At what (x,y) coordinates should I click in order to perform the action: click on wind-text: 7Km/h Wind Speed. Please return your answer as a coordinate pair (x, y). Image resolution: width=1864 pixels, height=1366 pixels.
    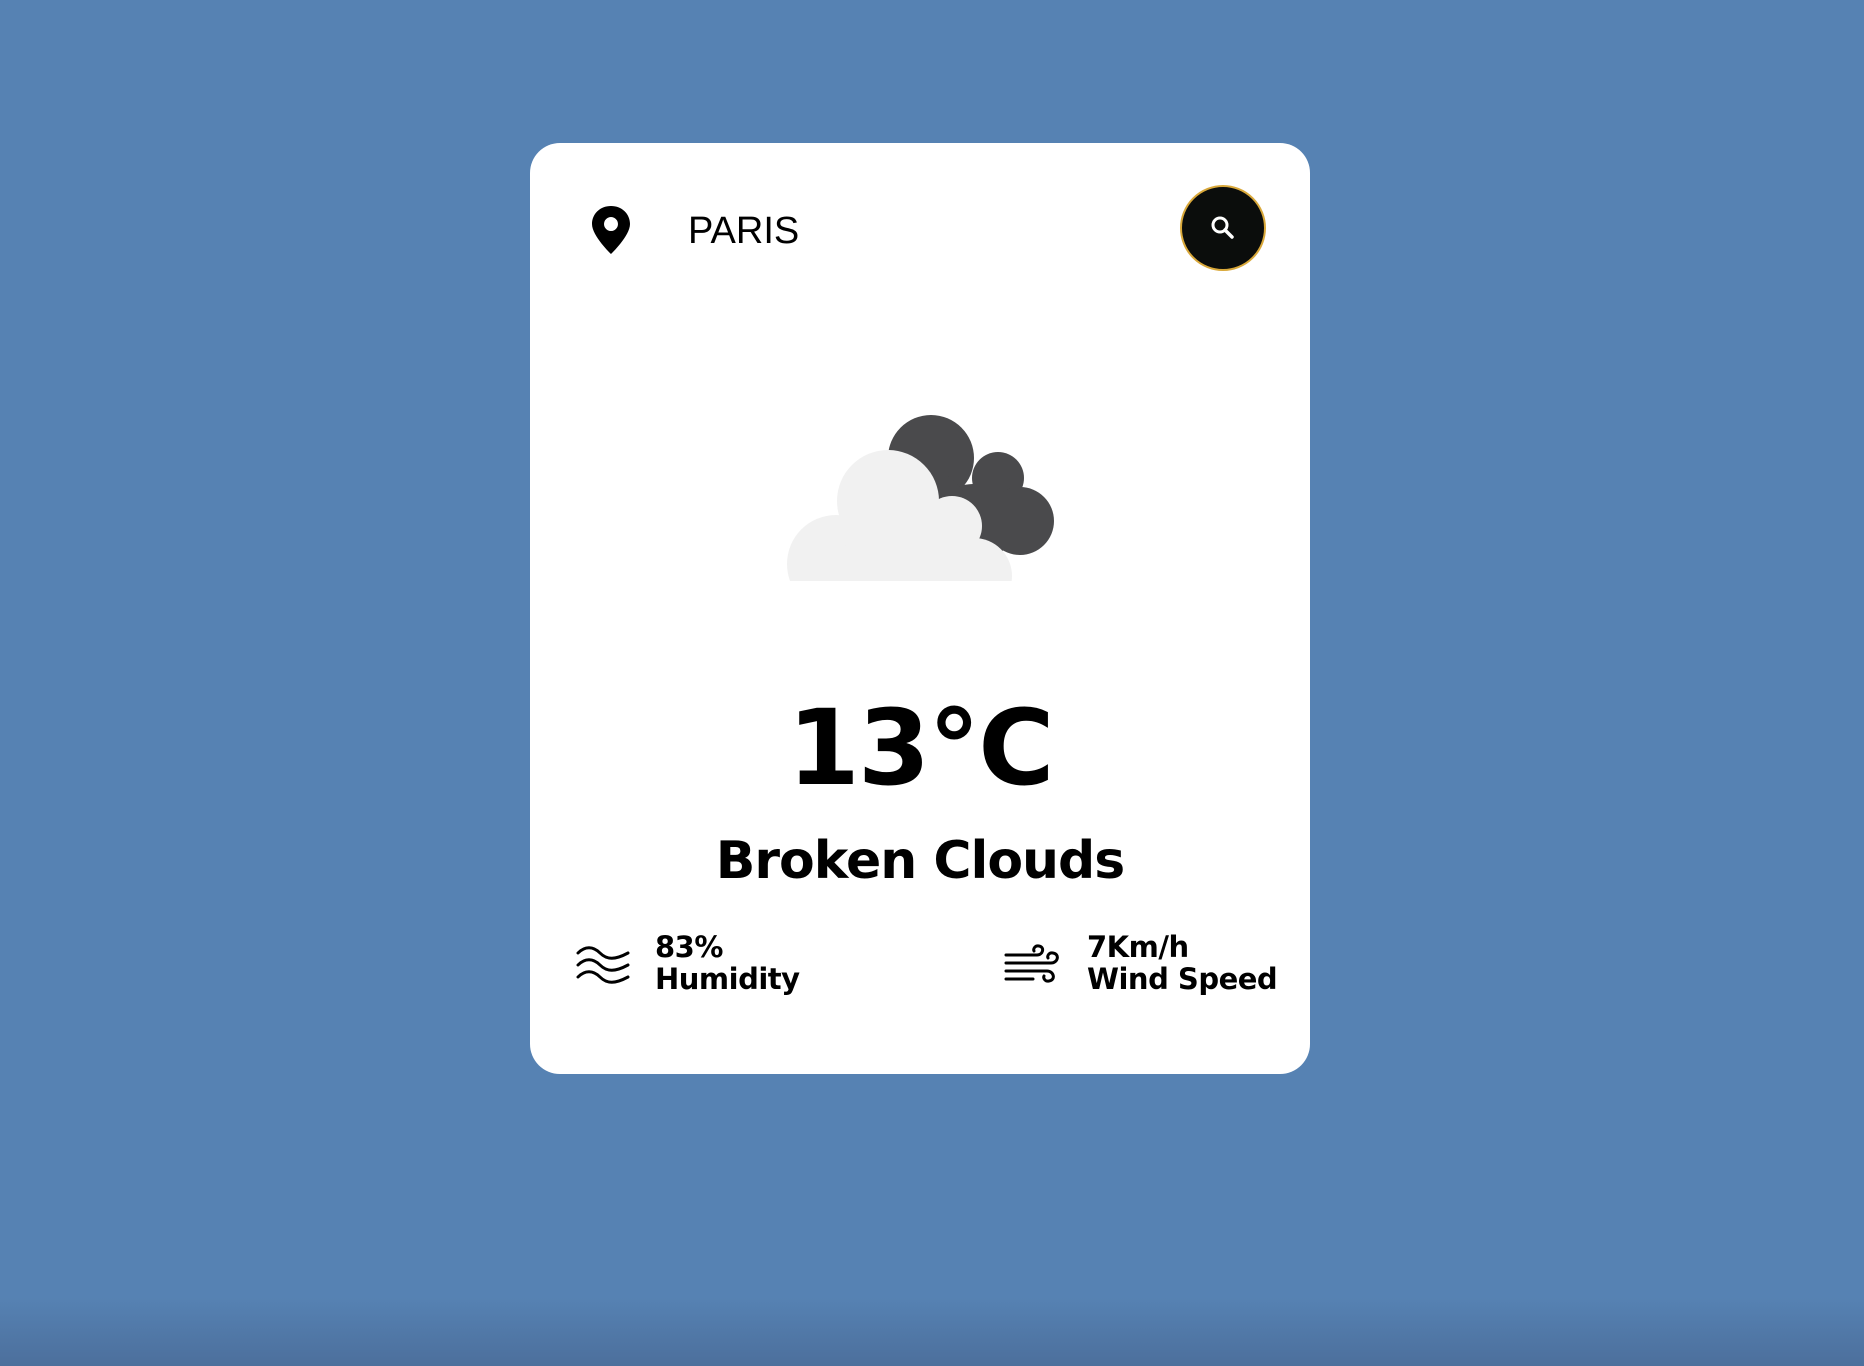
    Looking at the image, I should click on (1182, 963).